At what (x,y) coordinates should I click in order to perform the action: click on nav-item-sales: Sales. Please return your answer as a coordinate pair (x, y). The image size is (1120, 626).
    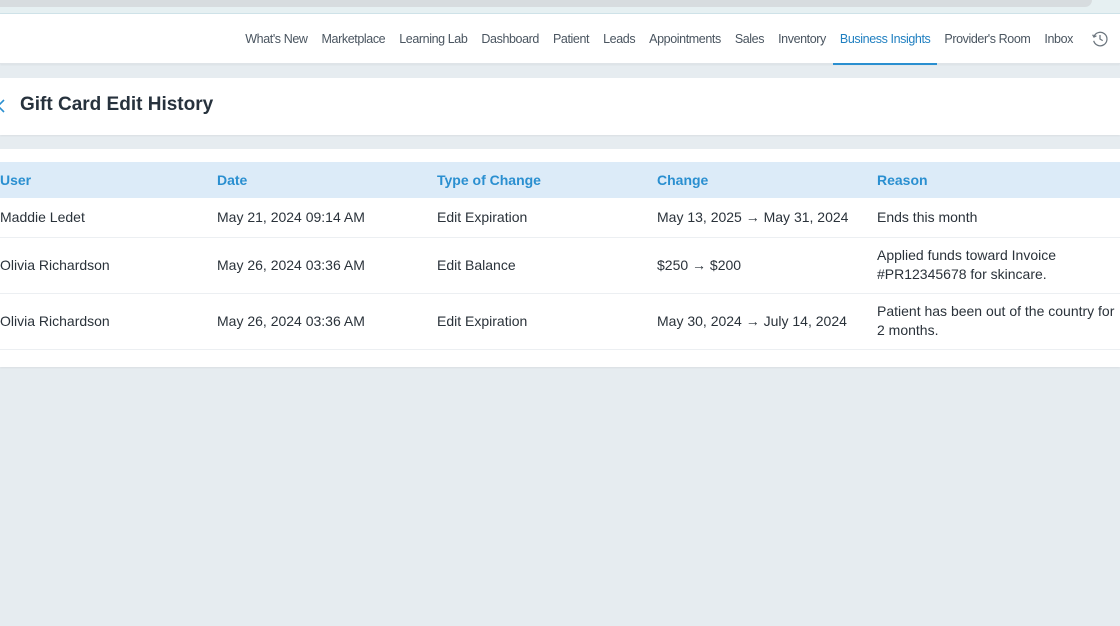
    Looking at the image, I should click on (749, 39).